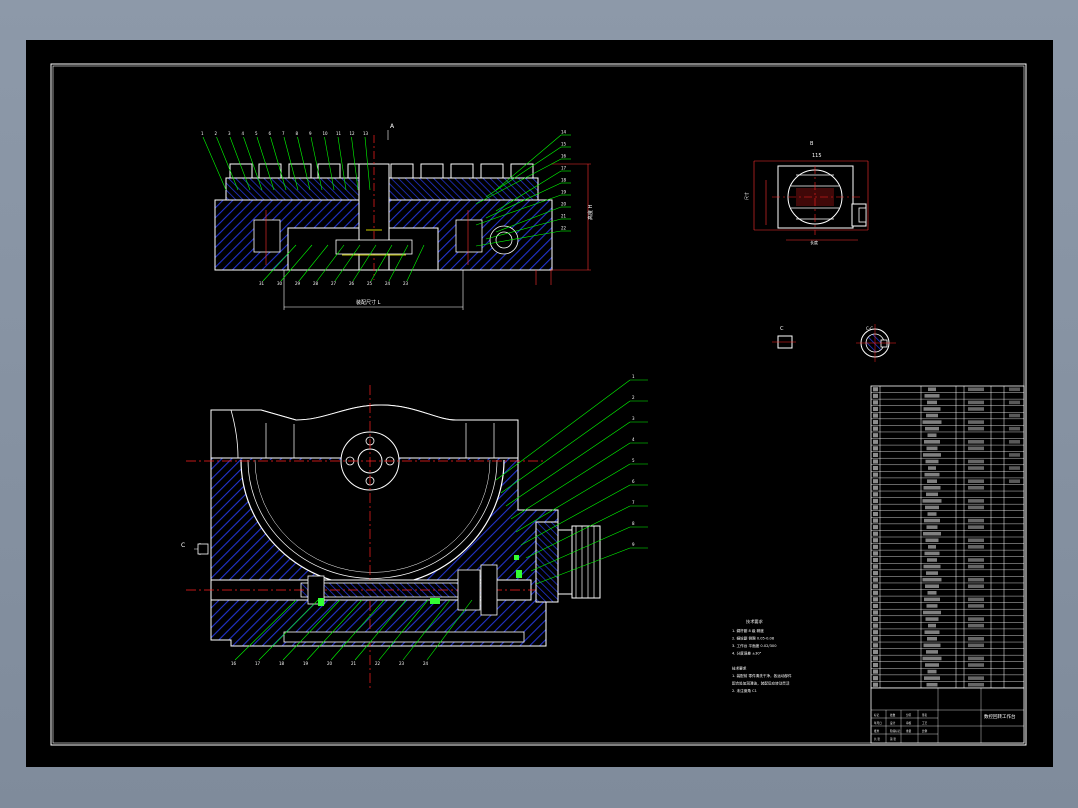 The image size is (1078, 808). I want to click on title-block-label: 处数, so click(893, 715).